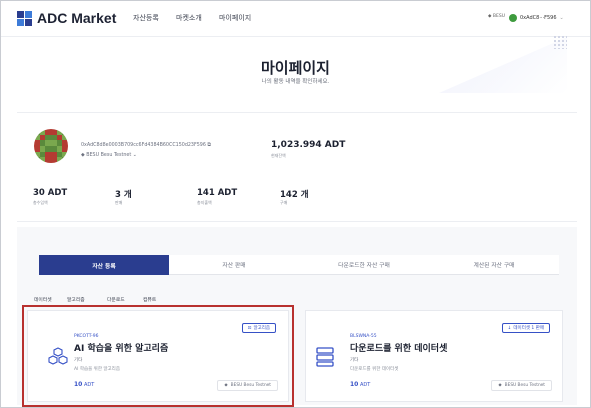 The height and width of the screenshot is (408, 591). I want to click on asset-title: 다운로드를 위한 데이터셋, so click(398, 347).